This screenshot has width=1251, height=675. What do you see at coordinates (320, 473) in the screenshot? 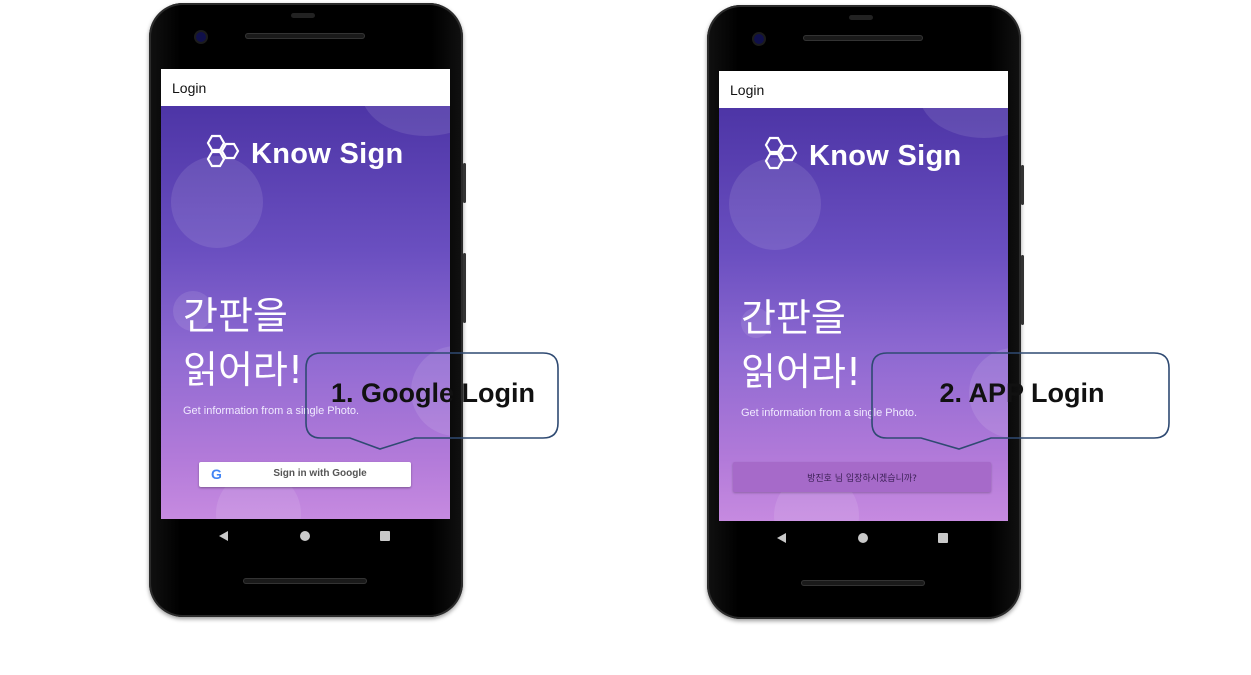
I see `google-sign-in-label: Sign in with Google` at bounding box center [320, 473].